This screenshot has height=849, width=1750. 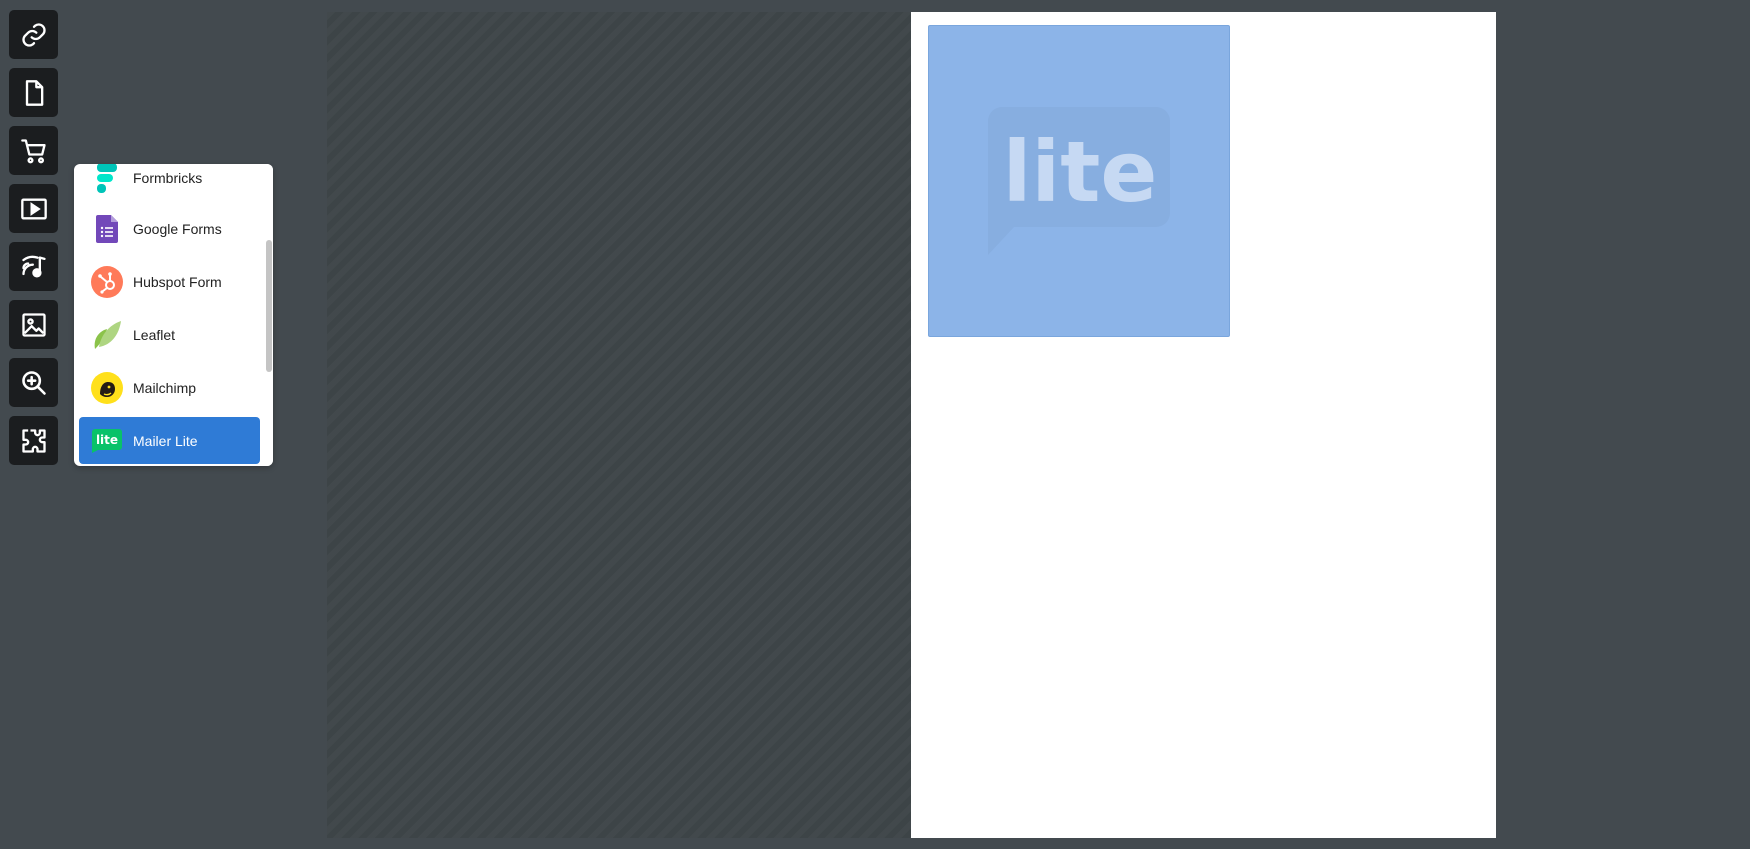 I want to click on cart-tool-button, so click(x=33, y=150).